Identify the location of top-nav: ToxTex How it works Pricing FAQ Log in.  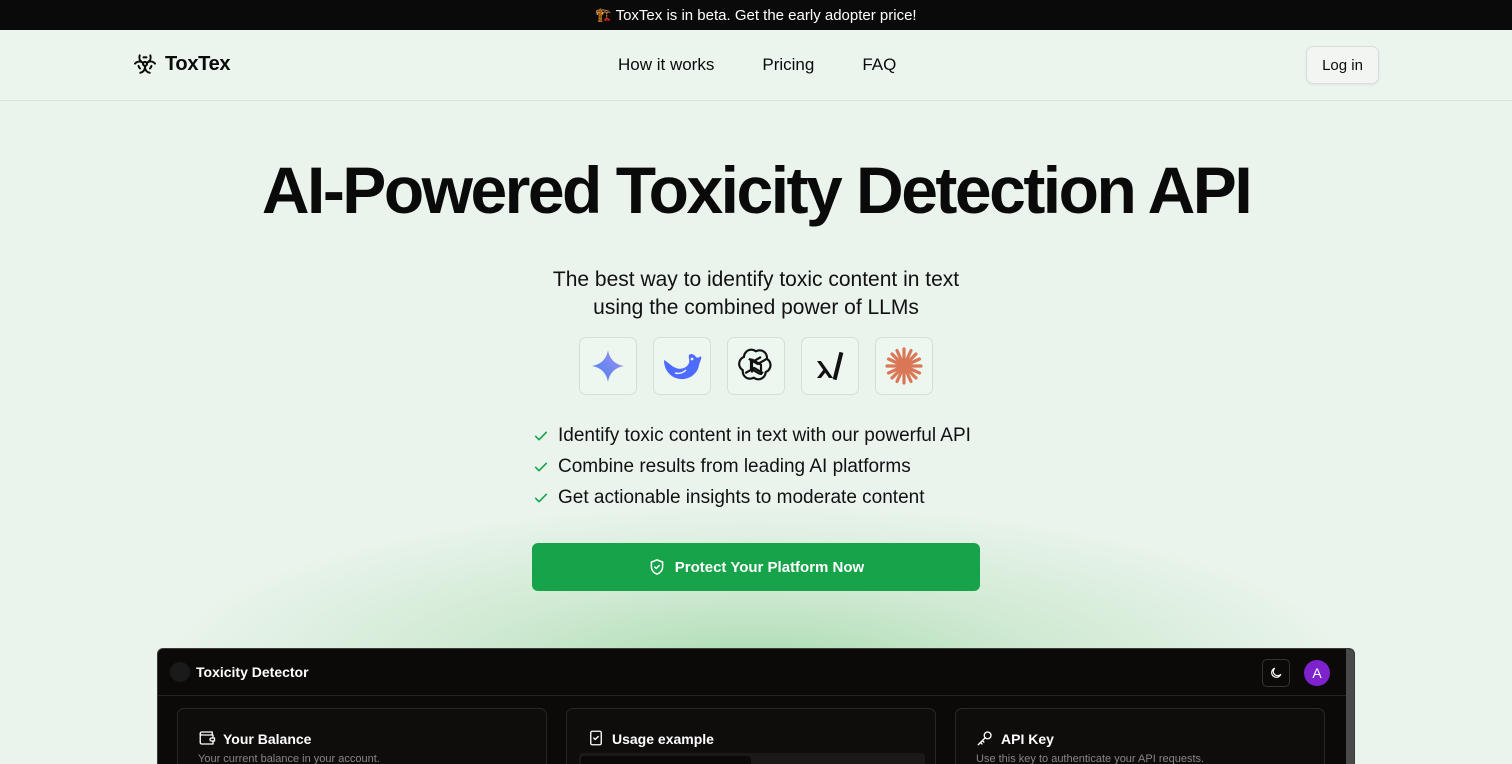
(756, 65).